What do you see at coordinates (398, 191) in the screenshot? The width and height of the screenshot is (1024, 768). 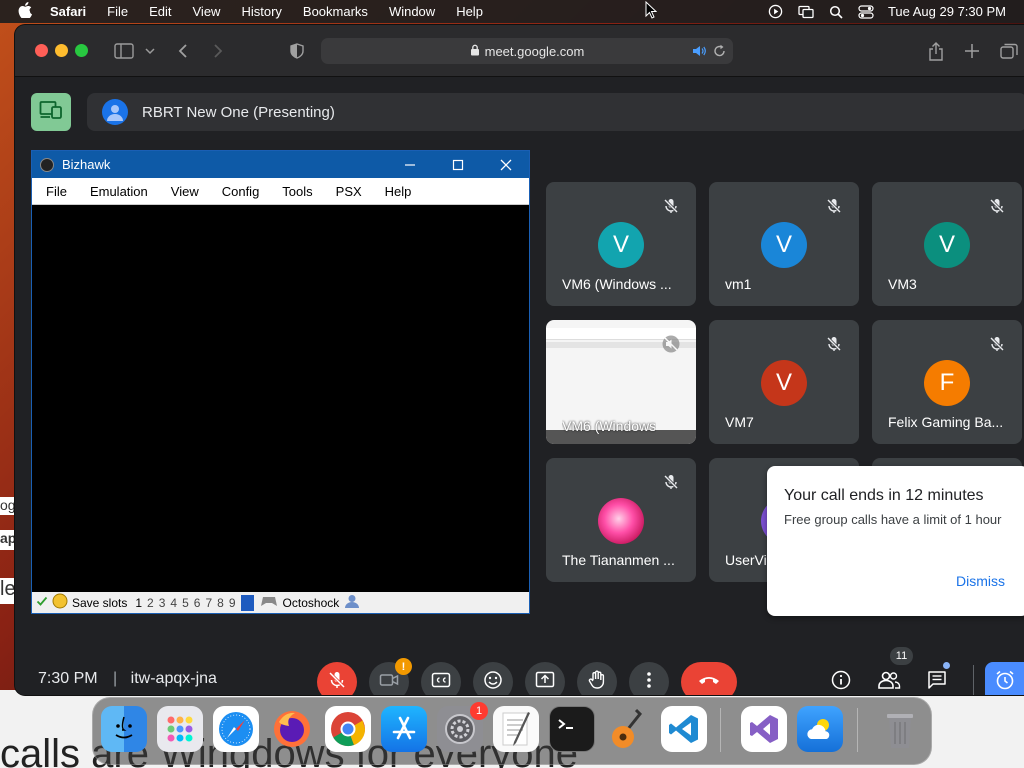 I see `bizhawk-menu-help: Help` at bounding box center [398, 191].